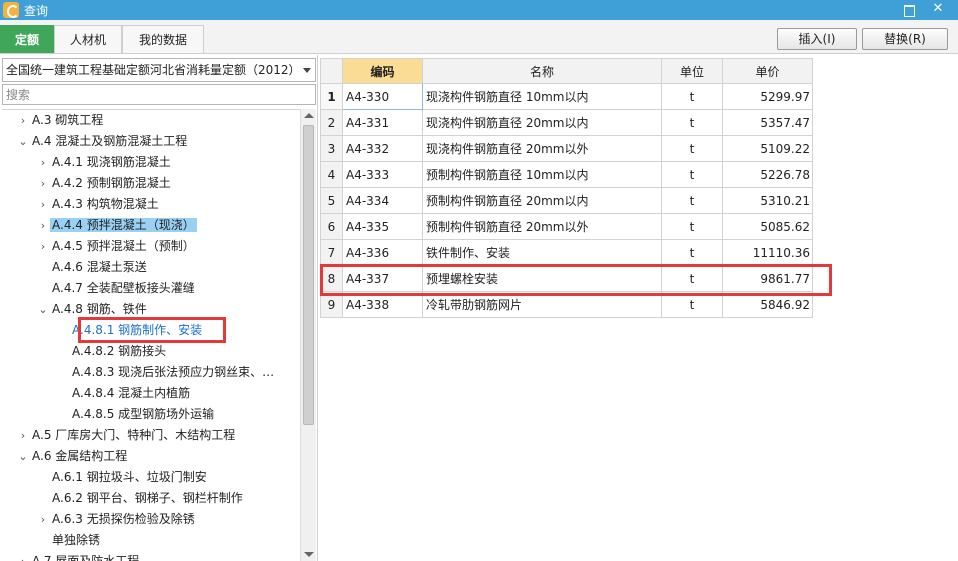  What do you see at coordinates (382, 200) in the screenshot?
I see `cell-code: A4-334` at bounding box center [382, 200].